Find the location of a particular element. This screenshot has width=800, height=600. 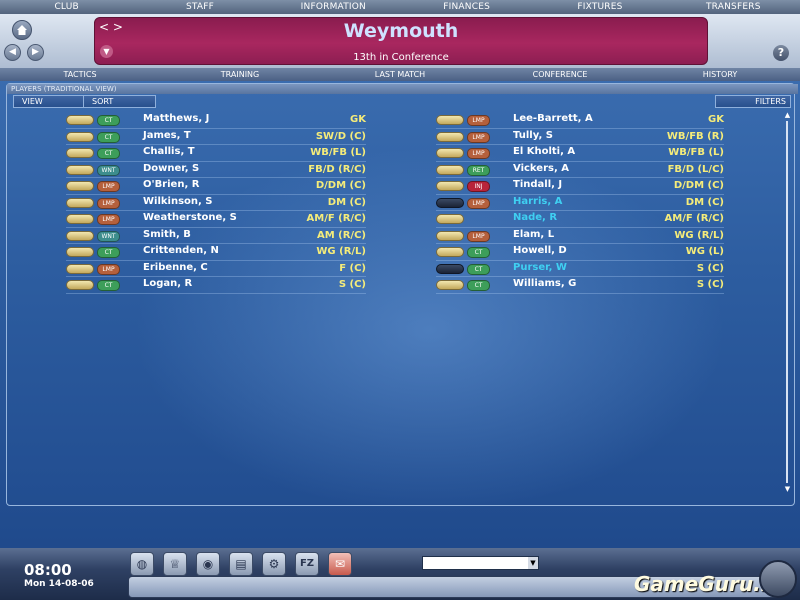

player-row: CT Crittenden, N WG (R/L) is located at coordinates (216, 252).